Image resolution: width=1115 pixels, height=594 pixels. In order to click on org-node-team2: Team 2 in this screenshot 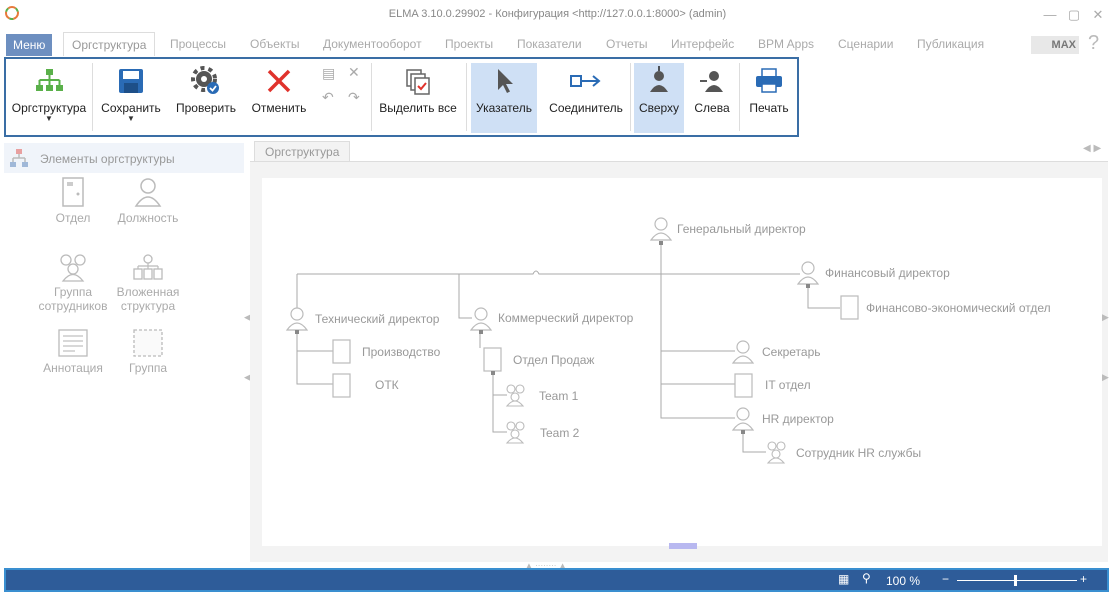, I will do `click(559, 433)`.